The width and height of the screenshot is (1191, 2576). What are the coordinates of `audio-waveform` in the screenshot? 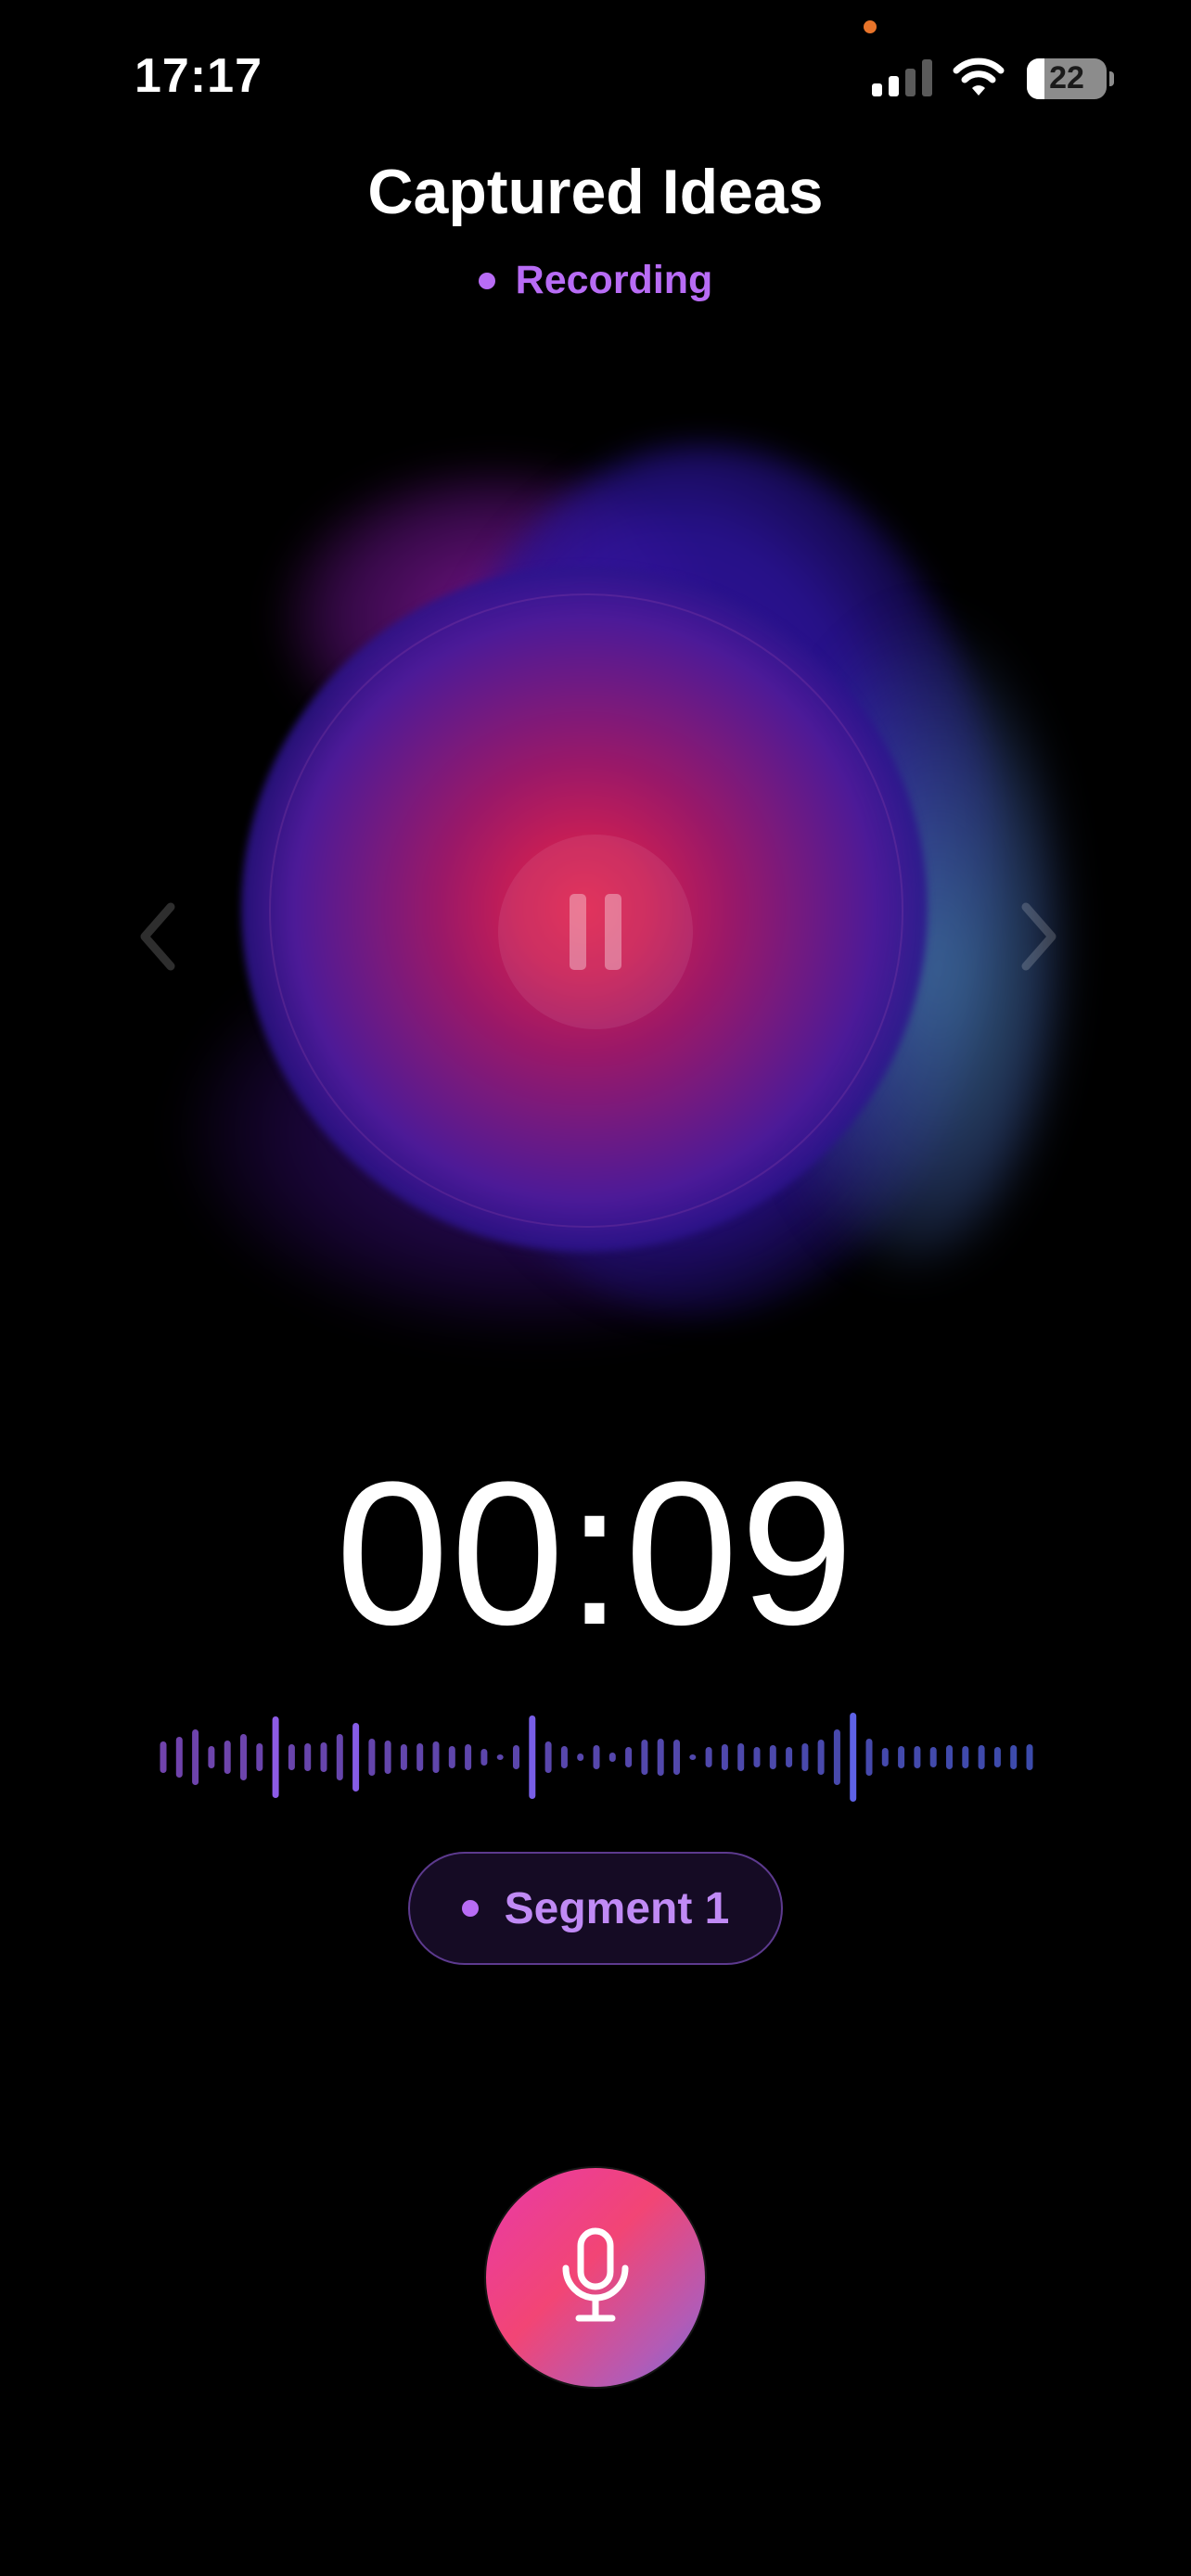 It's located at (595, 1757).